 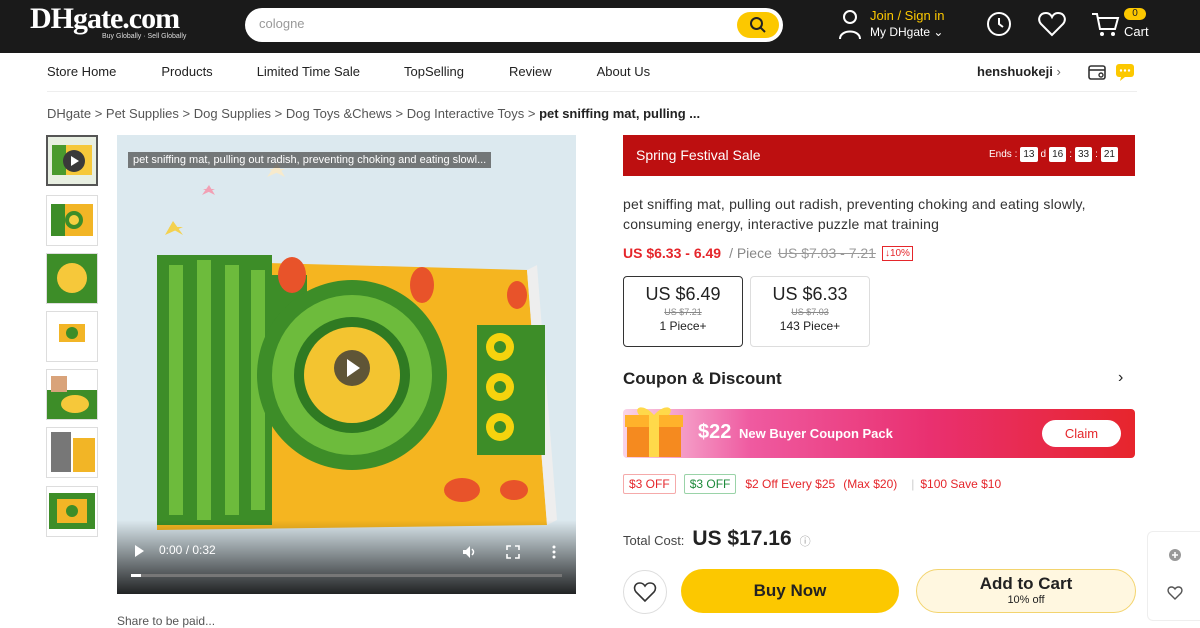 What do you see at coordinates (139, 551) in the screenshot?
I see `play-button-icon` at bounding box center [139, 551].